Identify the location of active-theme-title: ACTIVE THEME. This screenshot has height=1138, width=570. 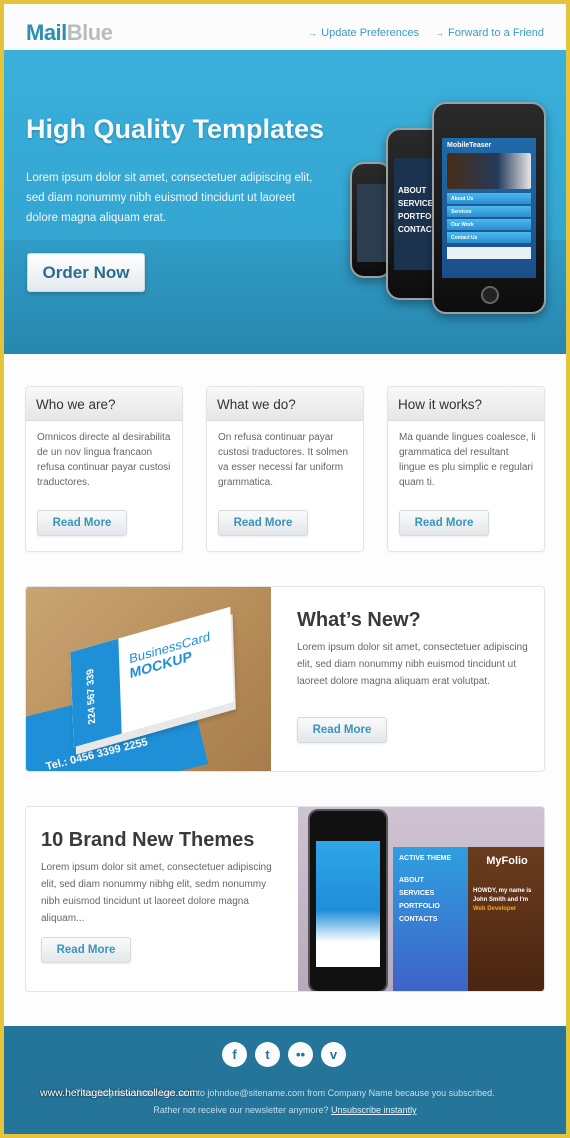
(425, 858).